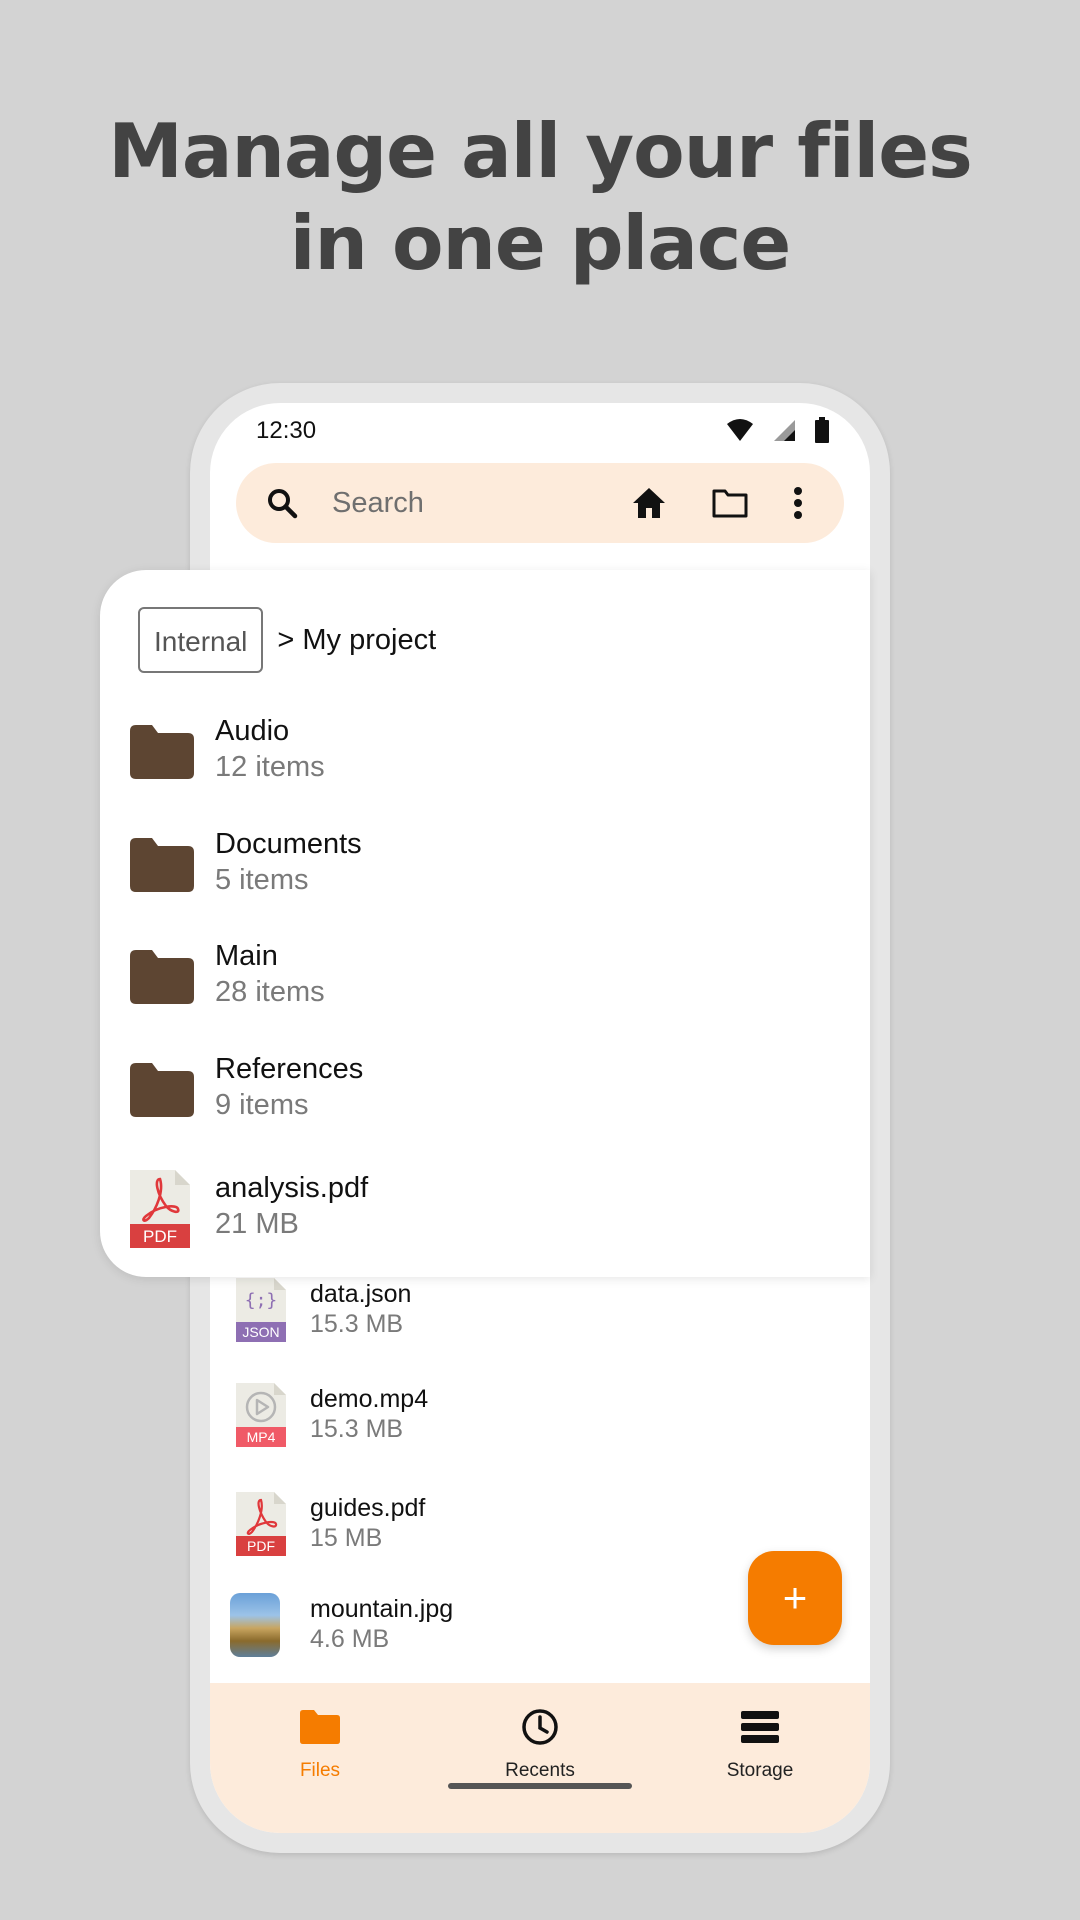 The width and height of the screenshot is (1080, 1920). I want to click on json-badge: JSON, so click(260, 1332).